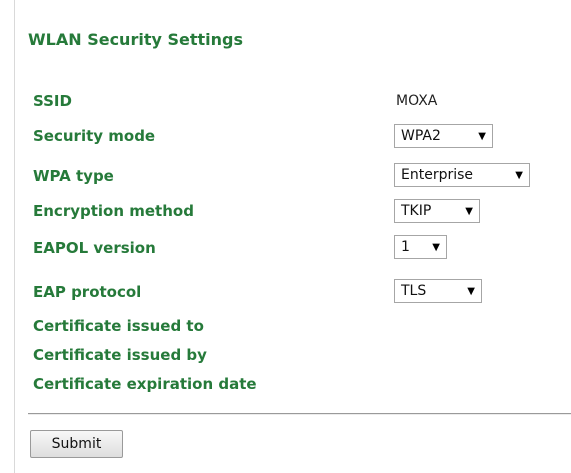  Describe the element at coordinates (416, 211) in the screenshot. I see `encryption-method-value: TKIP` at that location.